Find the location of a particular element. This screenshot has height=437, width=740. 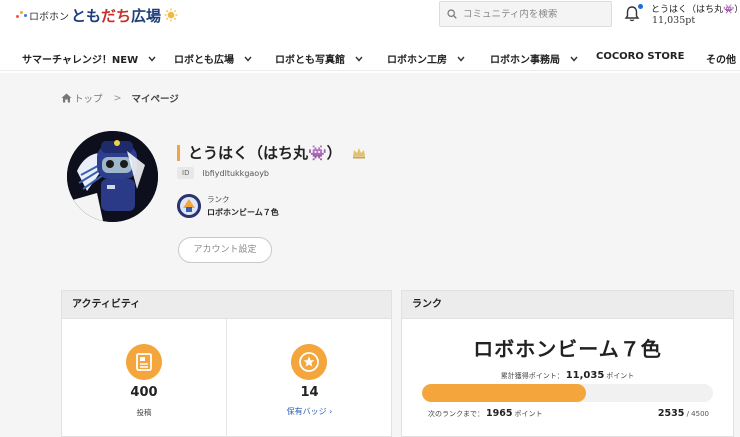

profile-id: ID lbfiydltukkgaoyb is located at coordinates (223, 173).